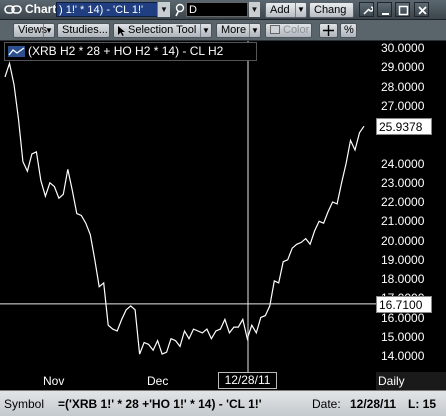  I want to click on y-tick-label: 22.0000, so click(403, 202).